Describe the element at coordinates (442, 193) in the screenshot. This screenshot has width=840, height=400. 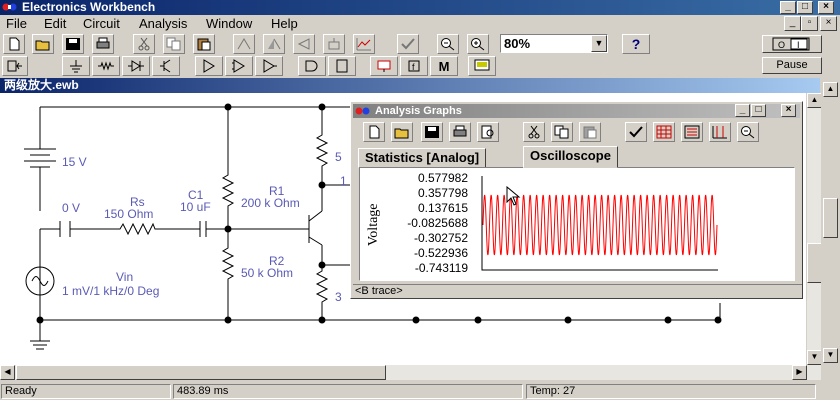
I see `y-tick-label: 0.357798` at that location.